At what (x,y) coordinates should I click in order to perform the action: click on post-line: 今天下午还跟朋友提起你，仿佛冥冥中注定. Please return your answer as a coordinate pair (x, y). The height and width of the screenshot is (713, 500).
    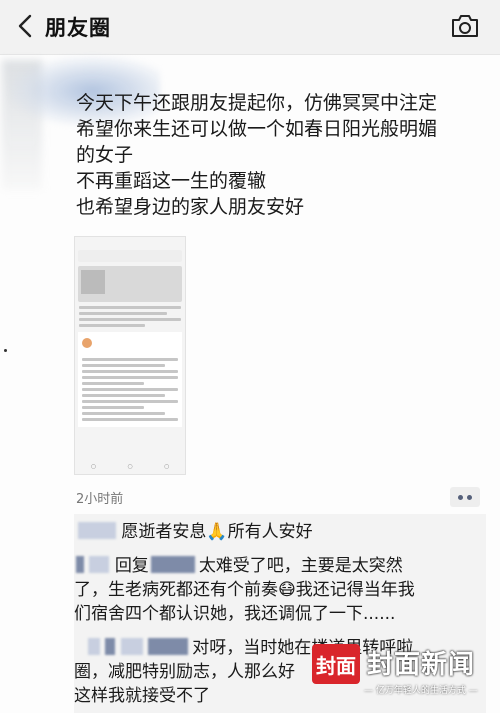
    Looking at the image, I should click on (257, 103).